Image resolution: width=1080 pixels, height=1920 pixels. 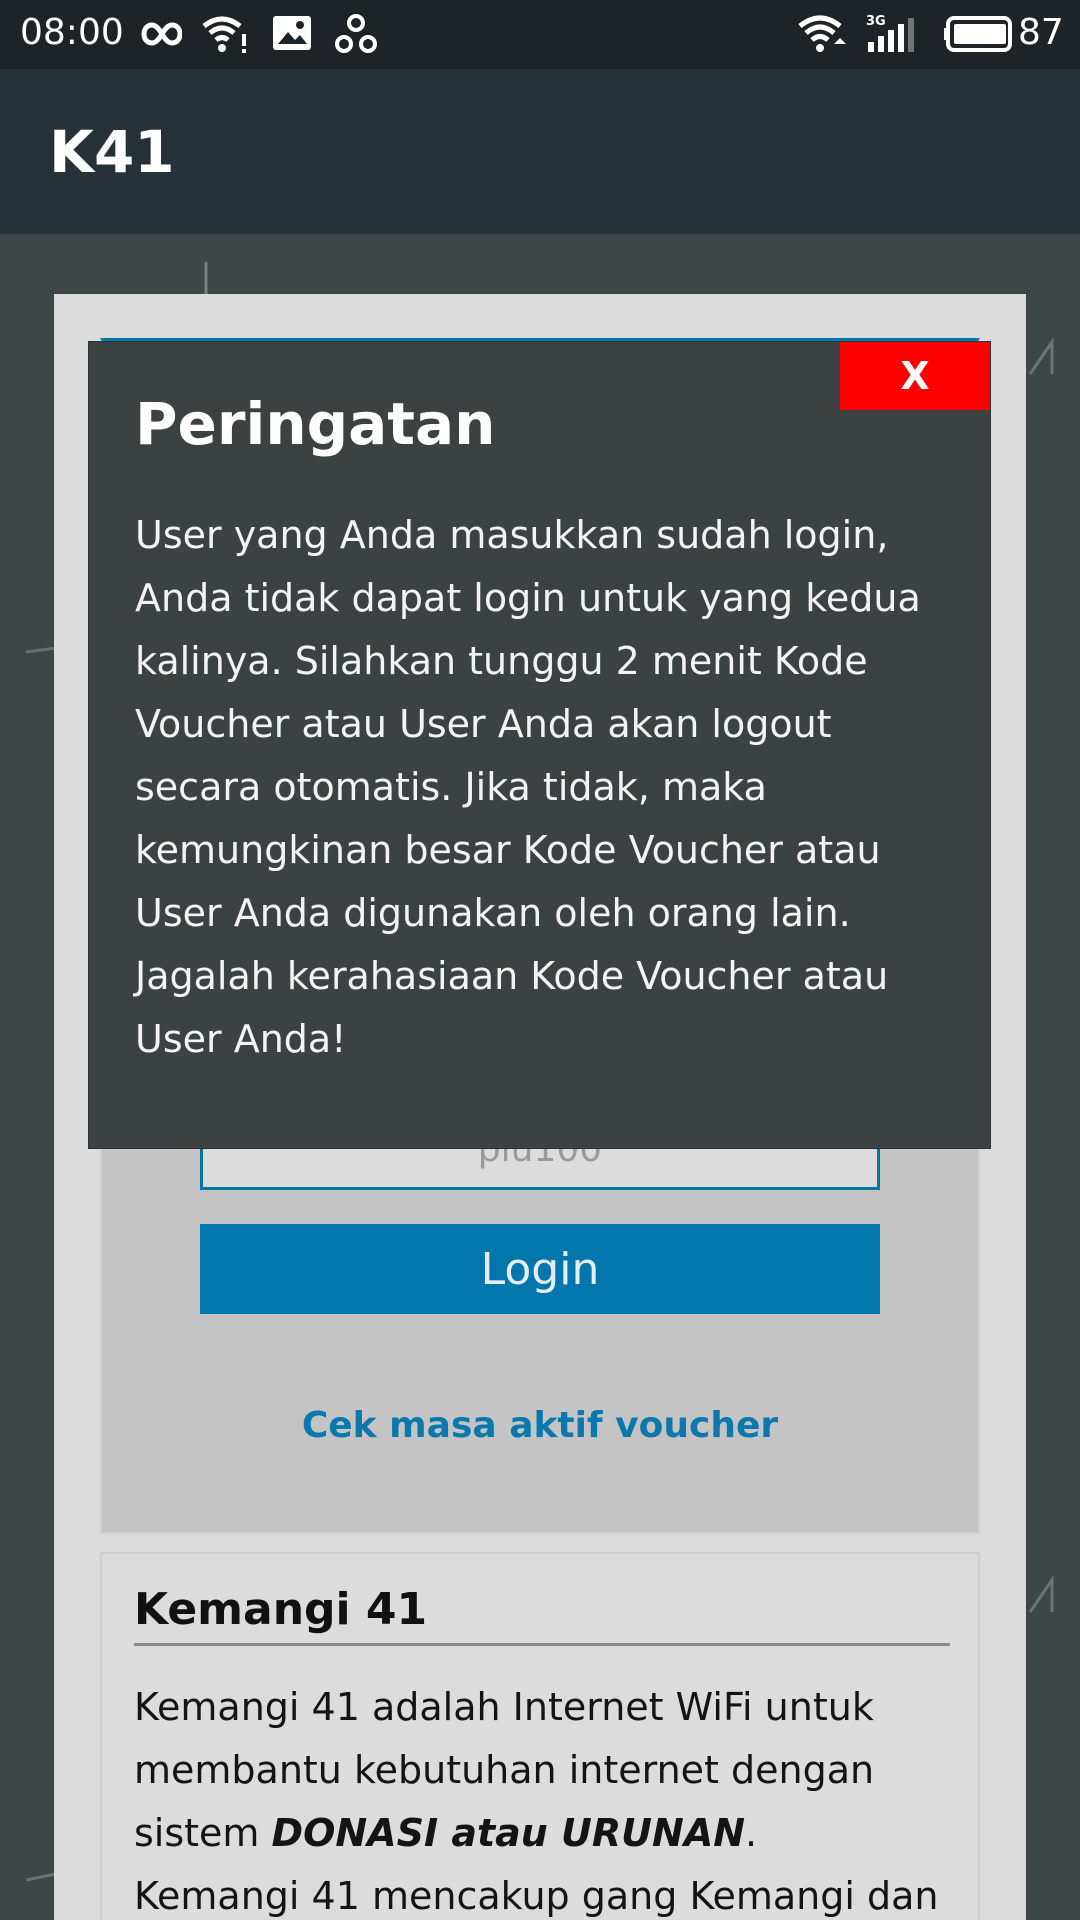 What do you see at coordinates (536, 1896) in the screenshot?
I see `info-text-line2: Kemangi 41 mencakup gang Kemangi dan` at bounding box center [536, 1896].